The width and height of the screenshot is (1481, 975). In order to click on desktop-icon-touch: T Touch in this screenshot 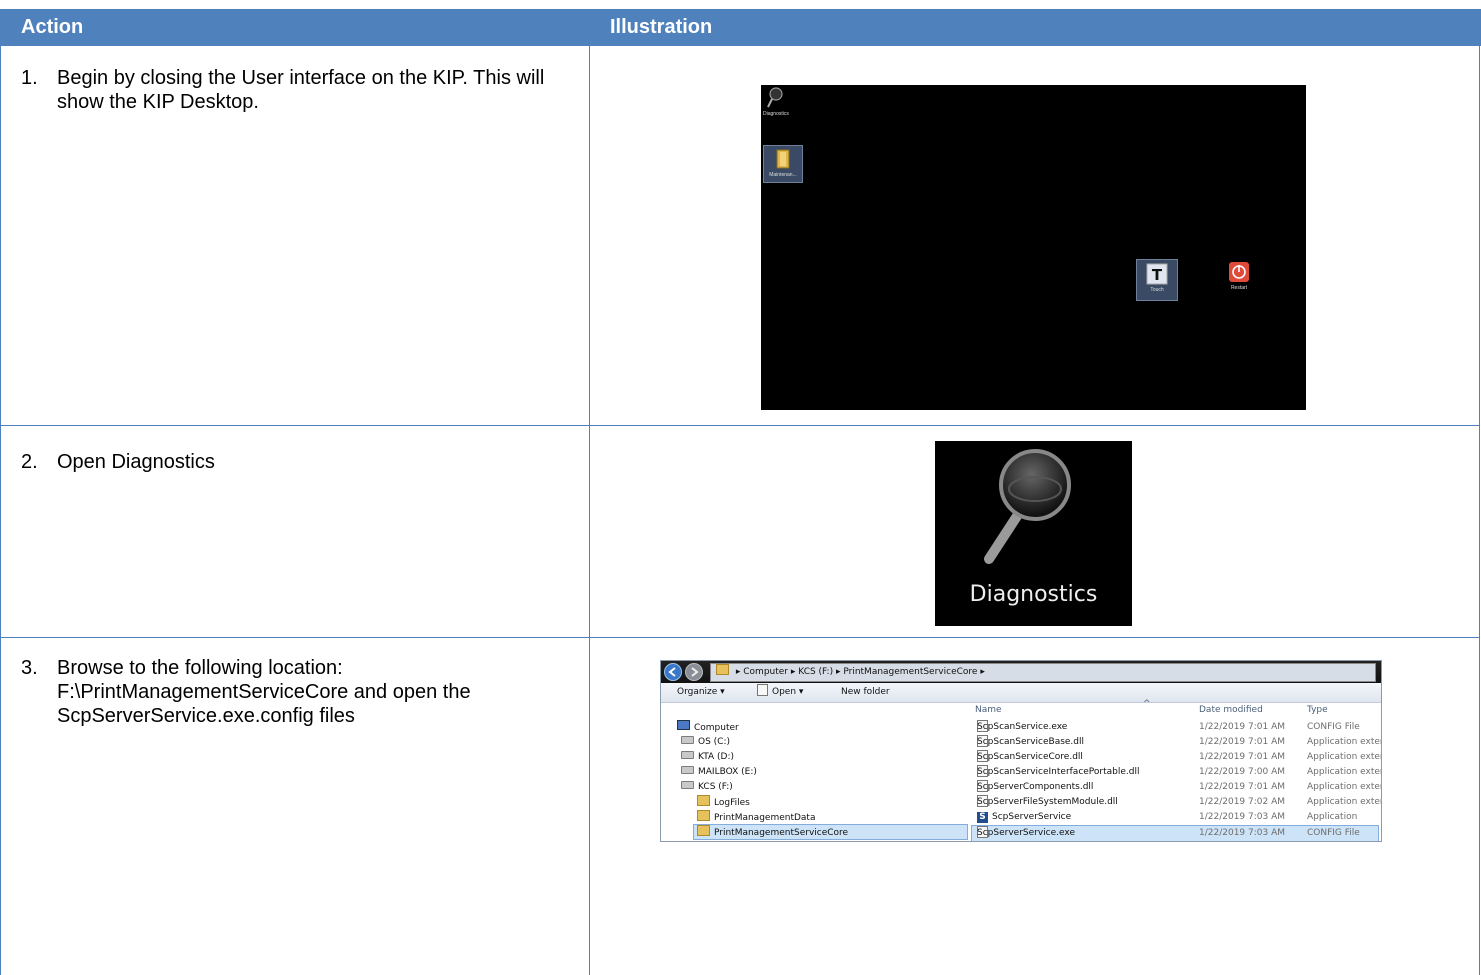, I will do `click(1157, 280)`.